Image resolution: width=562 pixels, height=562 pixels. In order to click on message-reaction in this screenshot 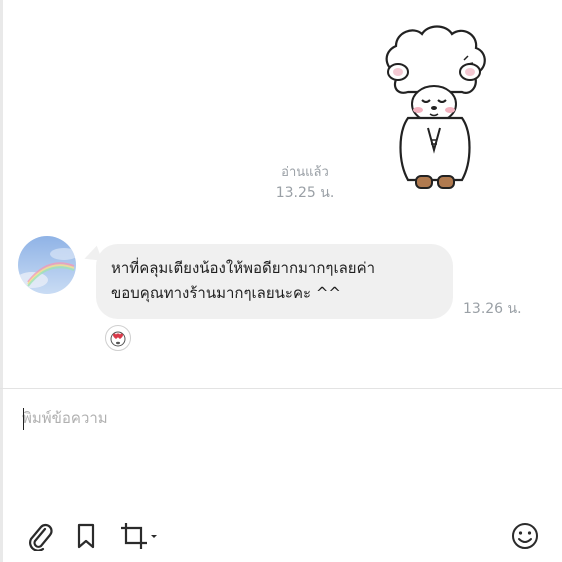, I will do `click(118, 338)`.